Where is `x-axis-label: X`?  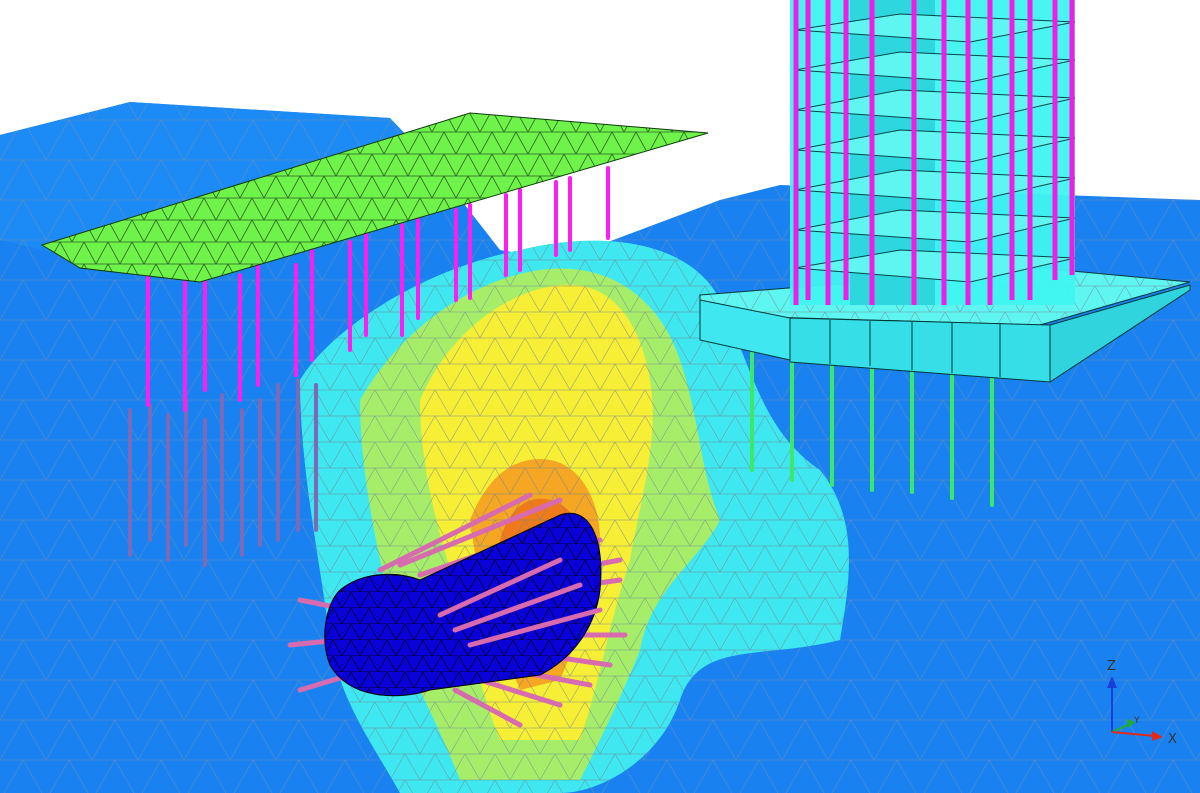
x-axis-label: X is located at coordinates (1172, 739).